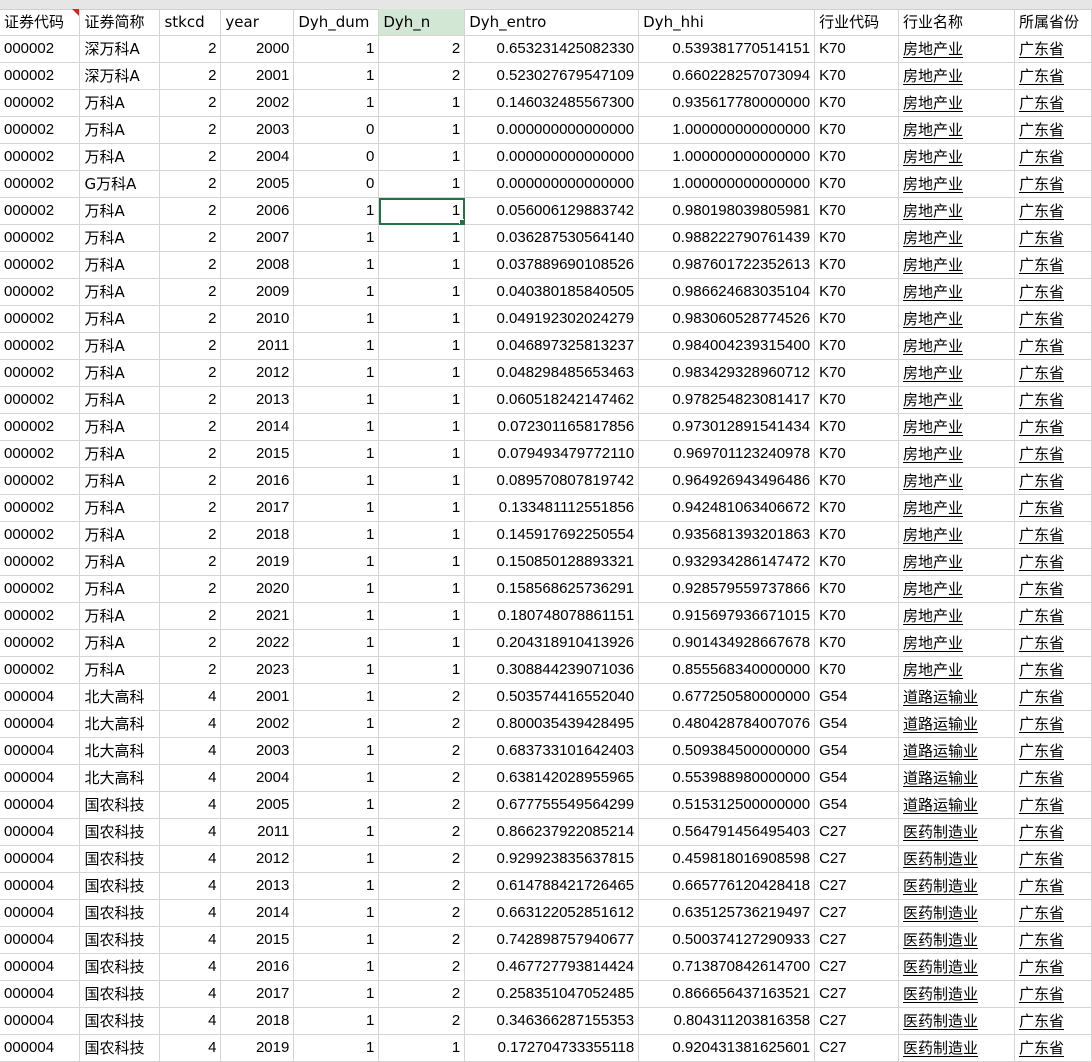  I want to click on cell-dyh-hhi: 0.986624683035104, so click(727, 292).